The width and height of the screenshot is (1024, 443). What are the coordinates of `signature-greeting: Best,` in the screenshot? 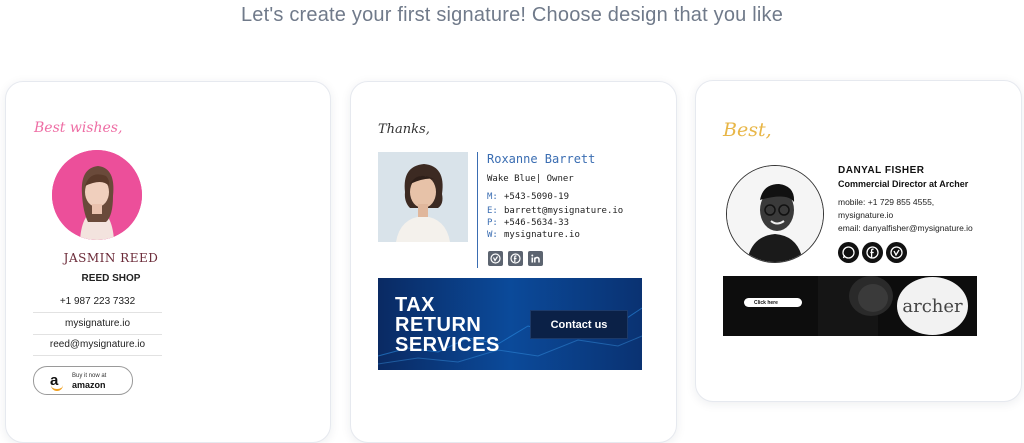 It's located at (747, 130).